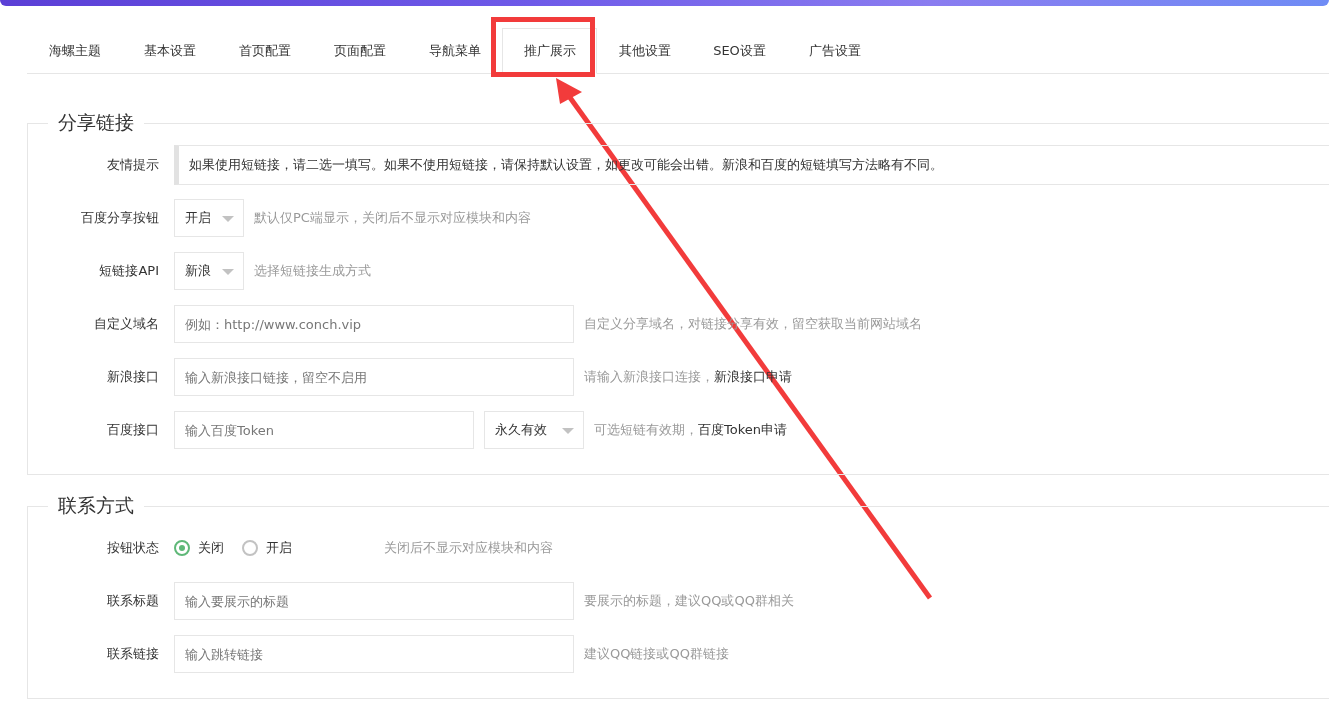 The width and height of the screenshot is (1329, 706). Describe the element at coordinates (133, 165) in the screenshot. I see `field-label: 友情提示` at that location.